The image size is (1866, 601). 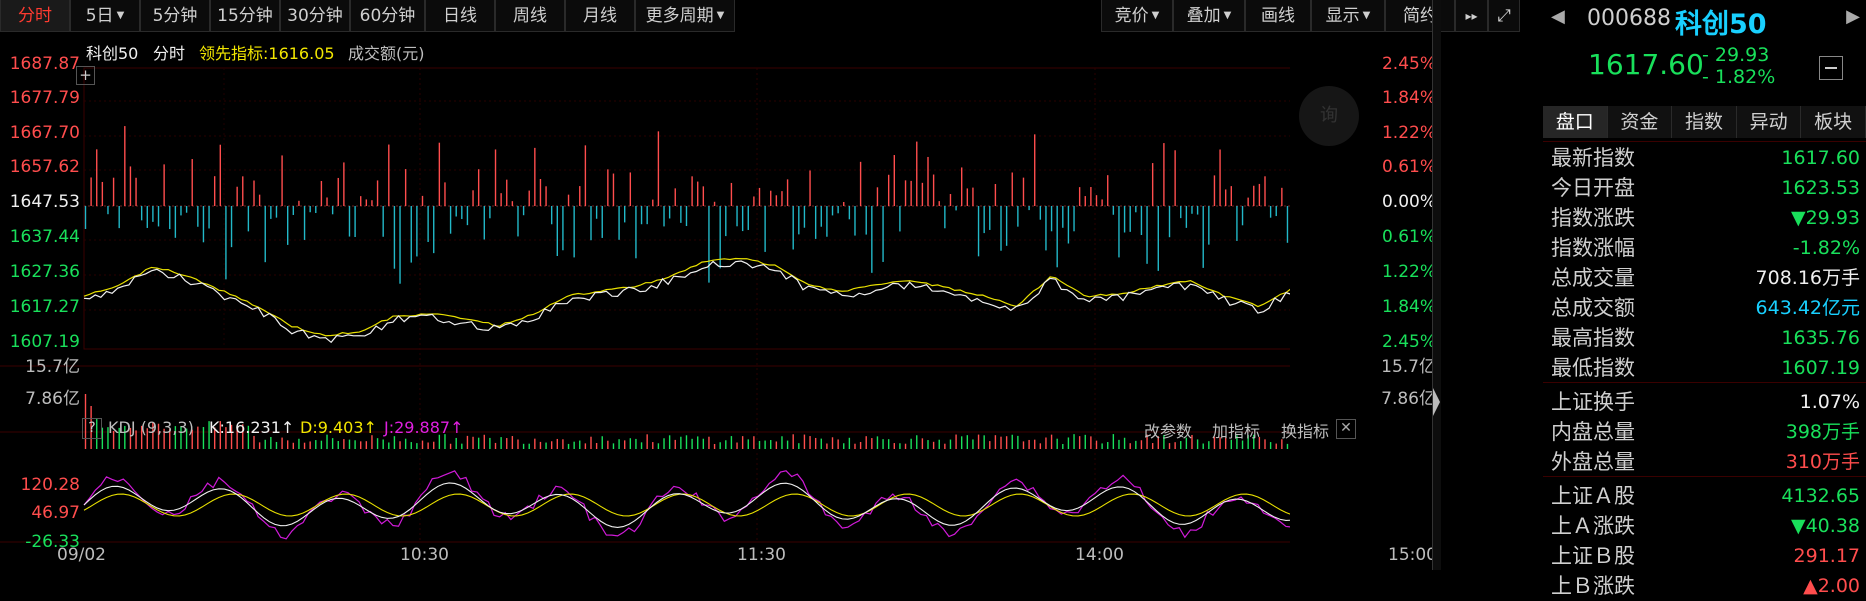 I want to click on stat-label: 指数涨跌, so click(x=1593, y=218).